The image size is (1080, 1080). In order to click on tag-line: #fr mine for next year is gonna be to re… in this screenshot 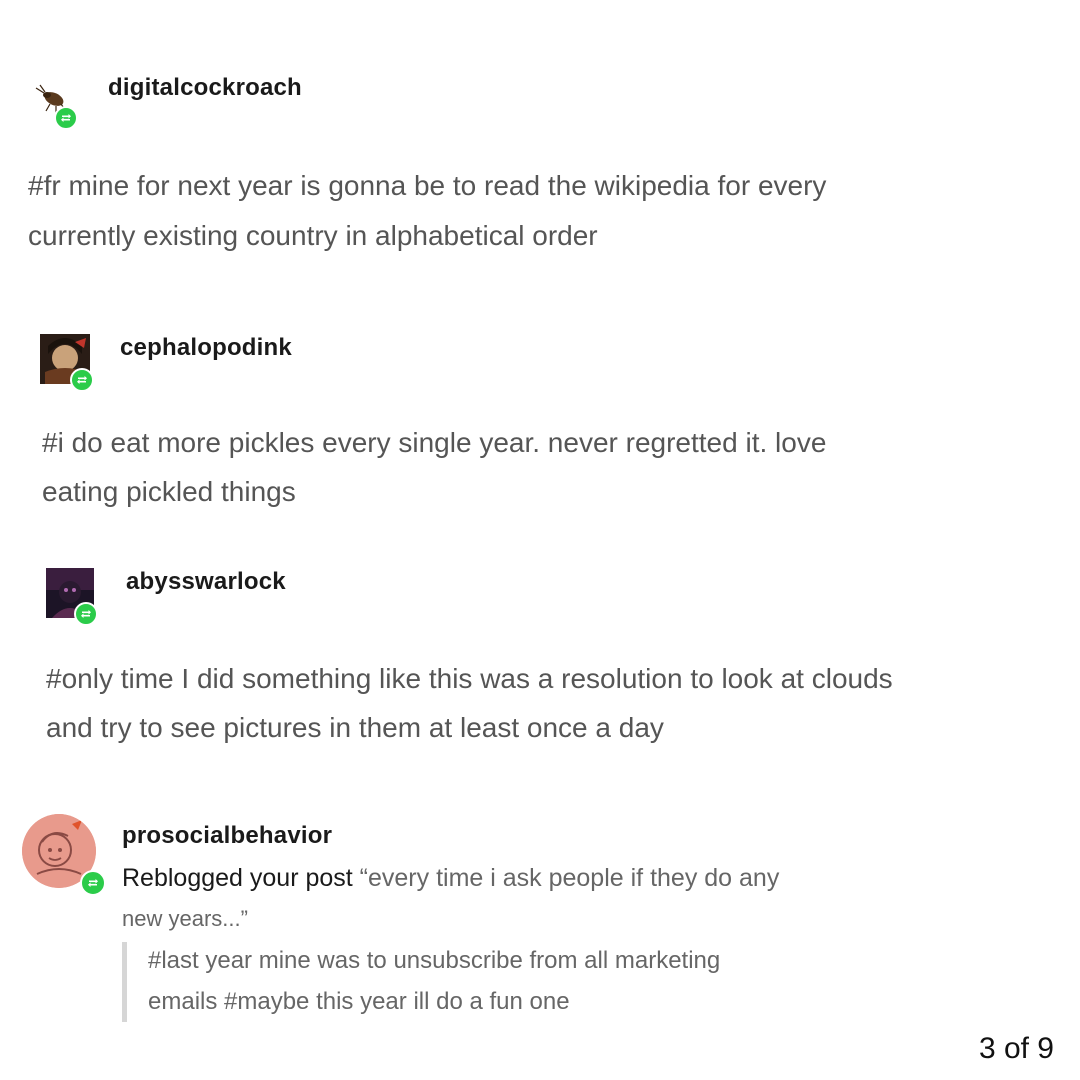, I will do `click(427, 185)`.